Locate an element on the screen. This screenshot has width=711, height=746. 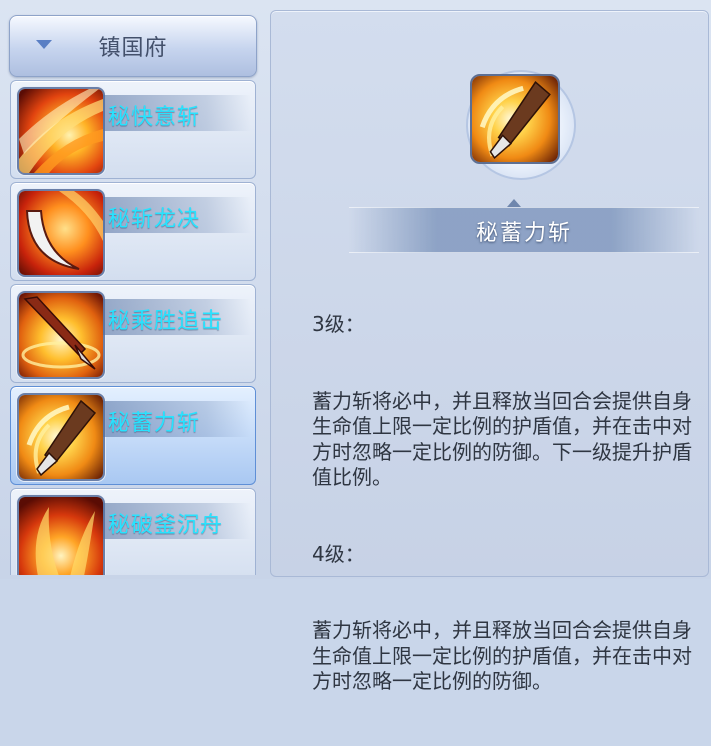
fire-slash-icon is located at coordinates (61, 131).